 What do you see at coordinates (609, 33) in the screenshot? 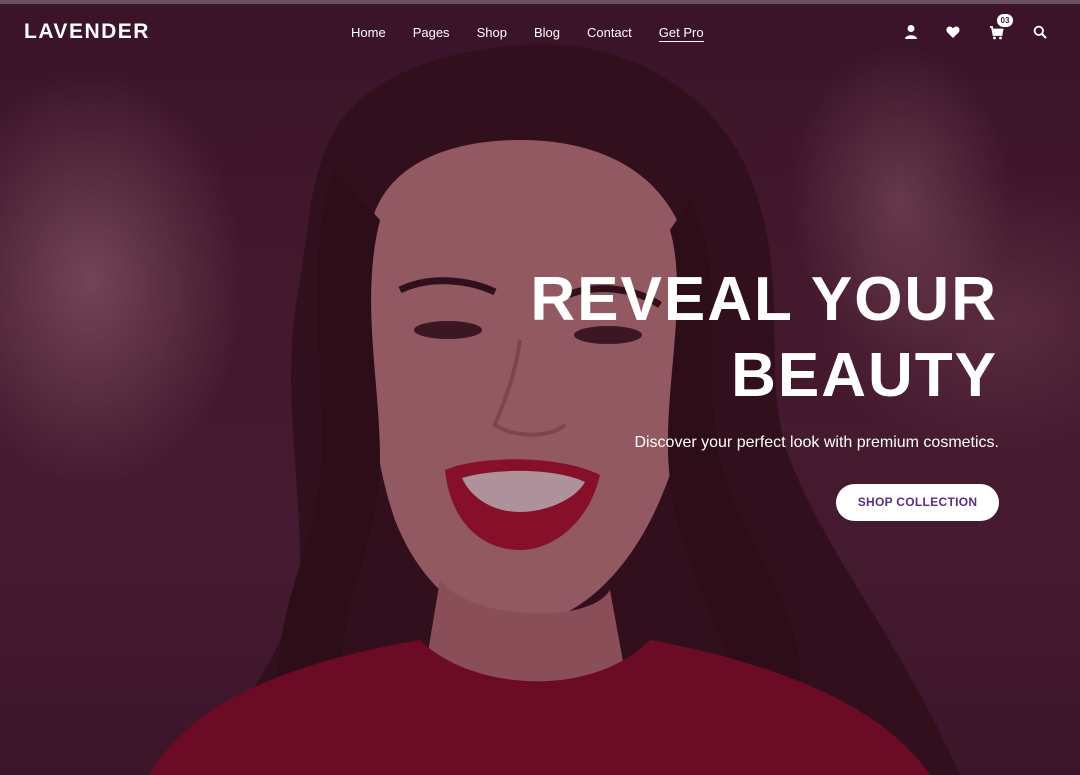
I see `nav-item-contact: Contact` at bounding box center [609, 33].